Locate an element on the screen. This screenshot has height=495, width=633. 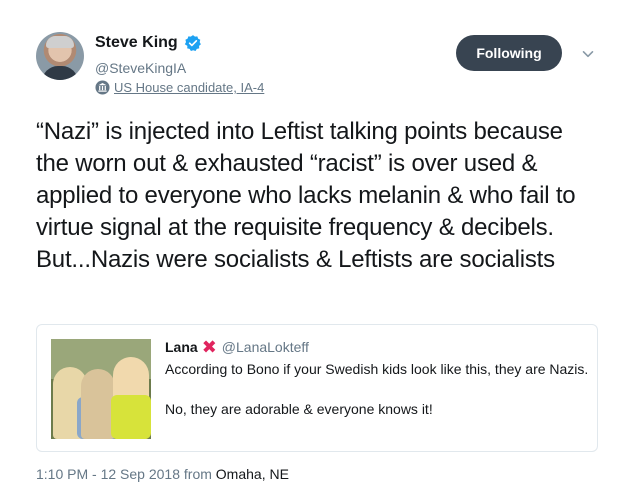
author-name-row: Steve King is located at coordinates (148, 43).